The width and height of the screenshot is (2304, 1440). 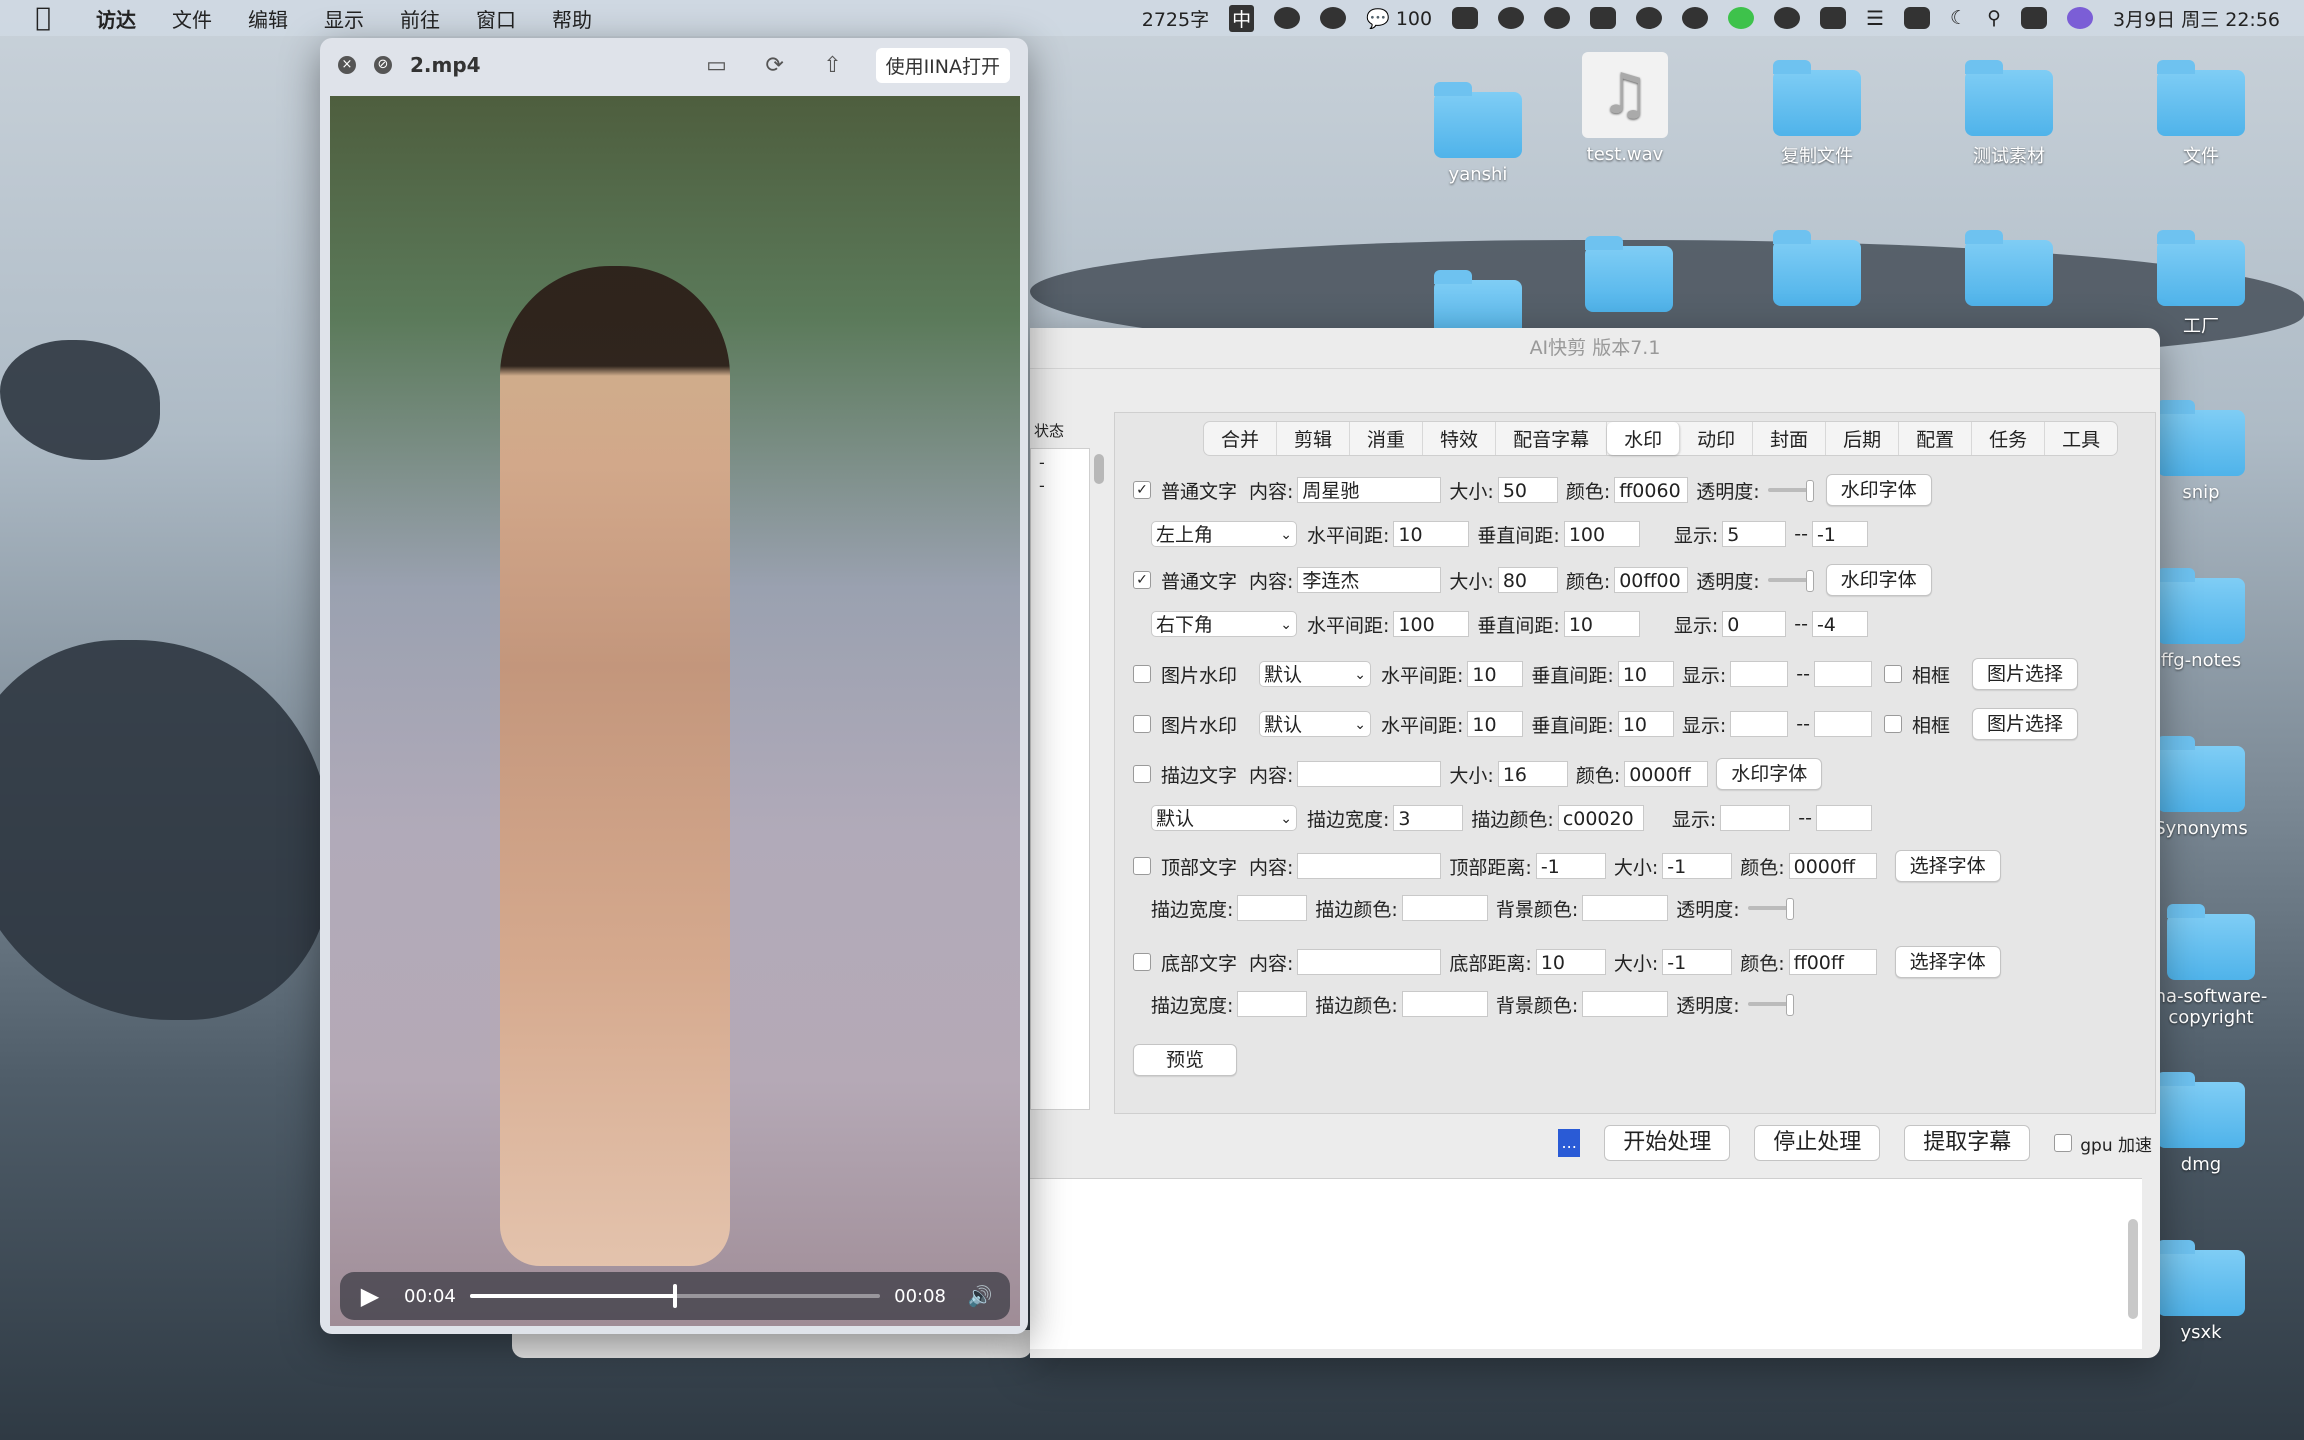 I want to click on hat-icon, so click(x=1287, y=18).